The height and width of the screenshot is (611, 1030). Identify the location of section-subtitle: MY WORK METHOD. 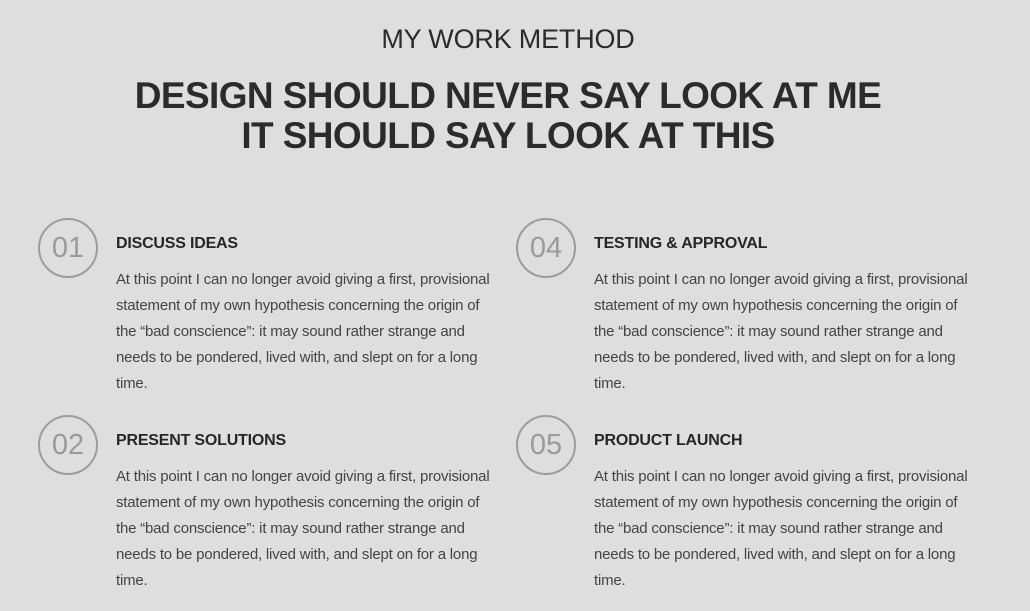
(508, 39).